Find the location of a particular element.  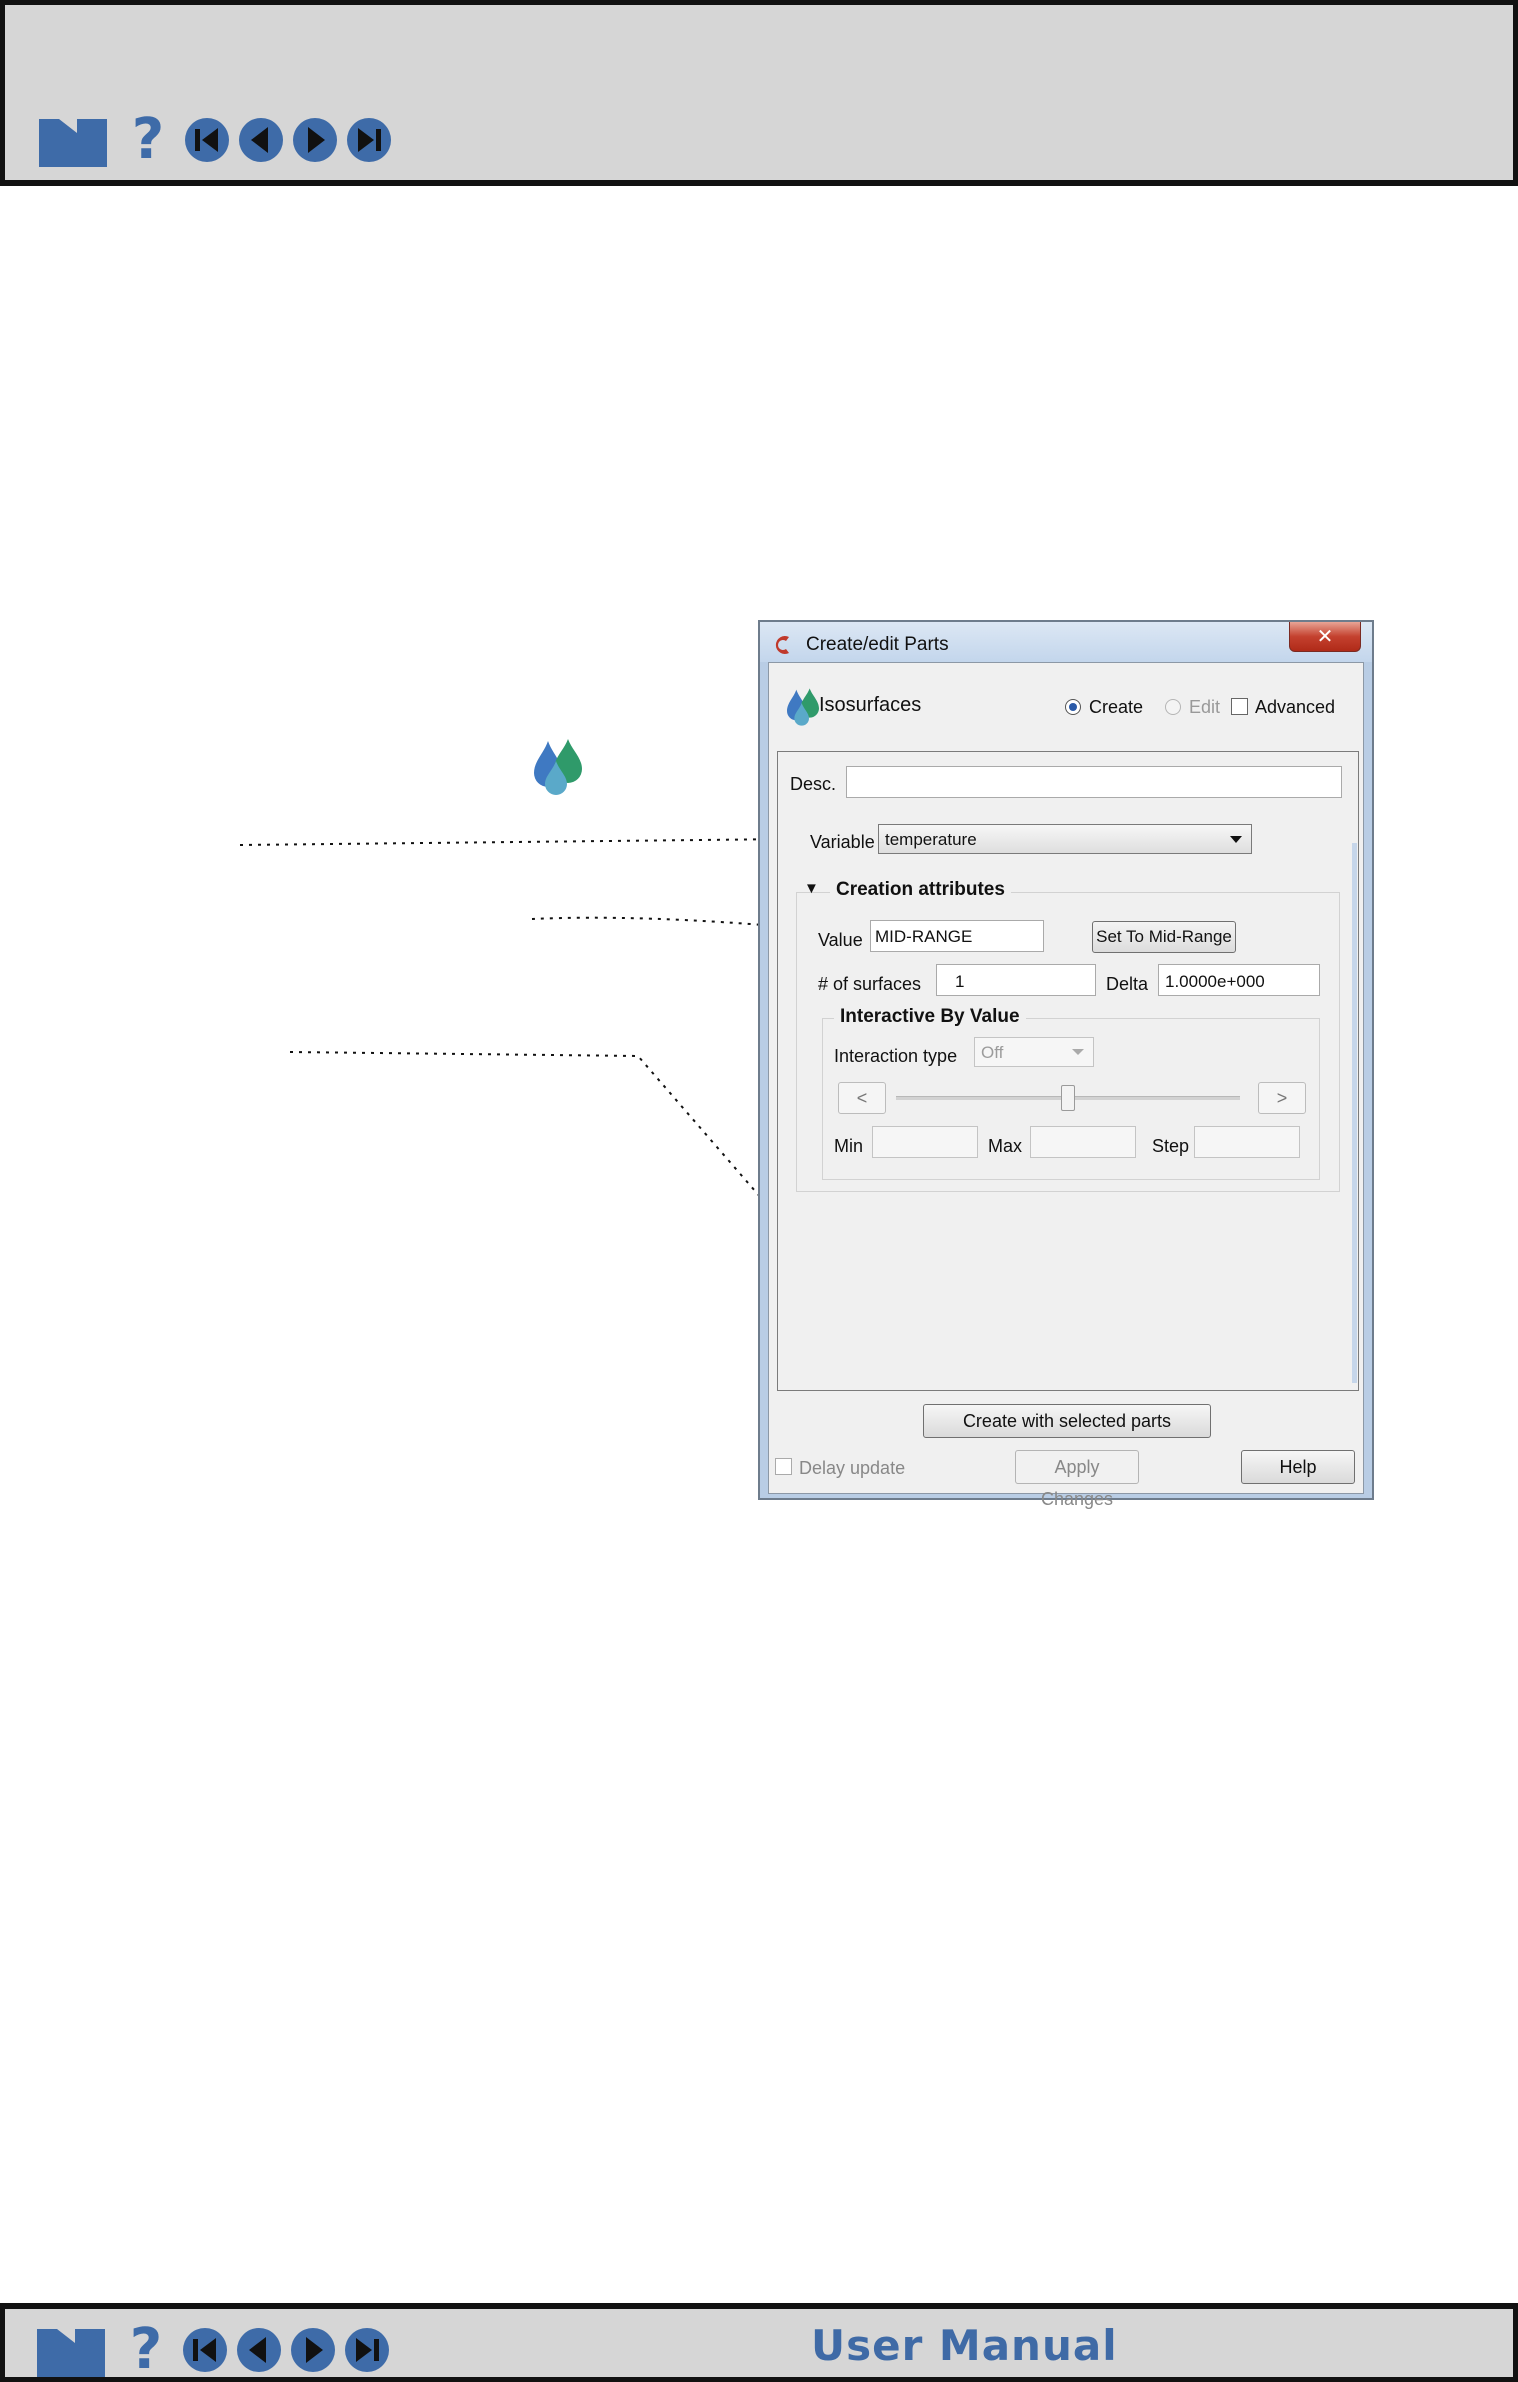

dialog-titlebar: Create/edit Parts ✕ is located at coordinates (1066, 642).